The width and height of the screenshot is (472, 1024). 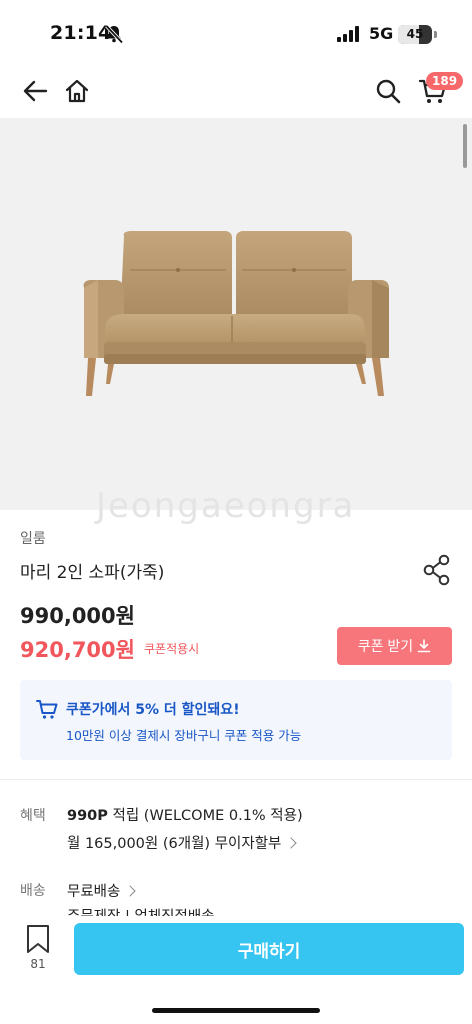 I want to click on battery-icon: 45, so click(x=415, y=34).